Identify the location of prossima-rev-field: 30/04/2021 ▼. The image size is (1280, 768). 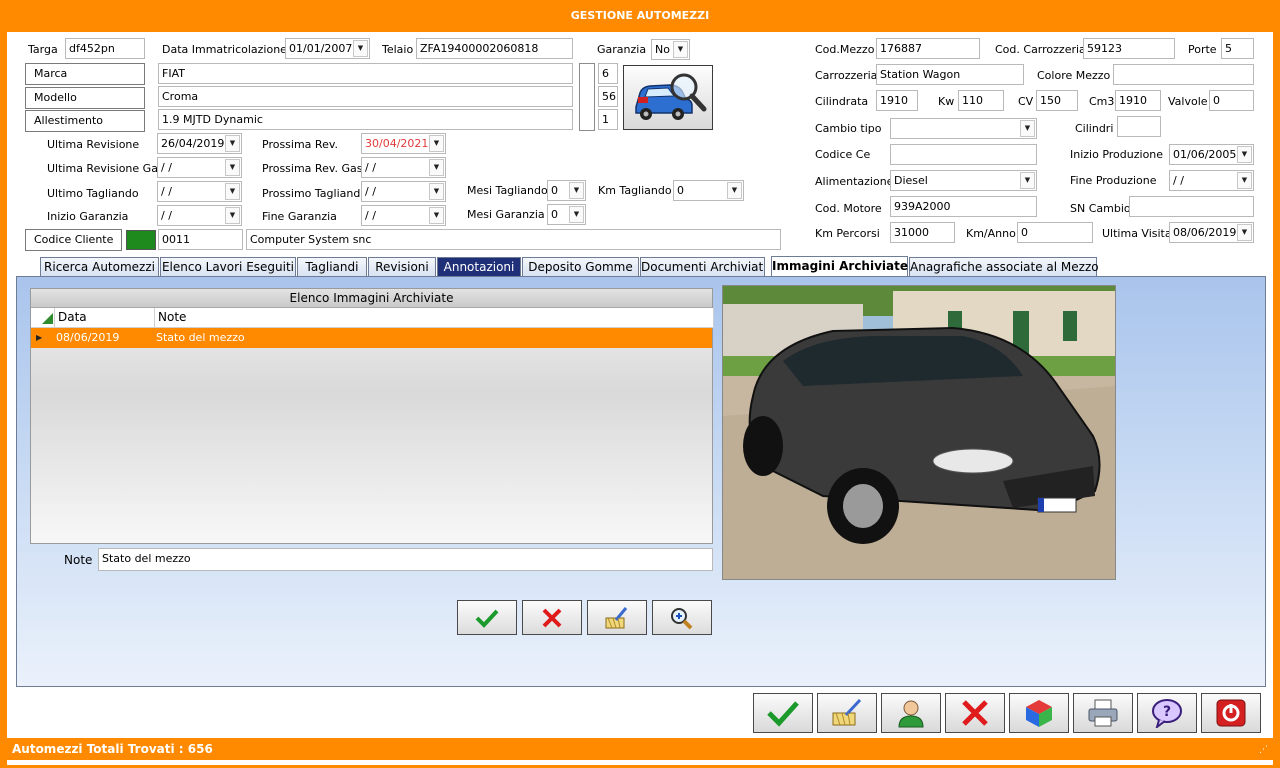
(403, 143).